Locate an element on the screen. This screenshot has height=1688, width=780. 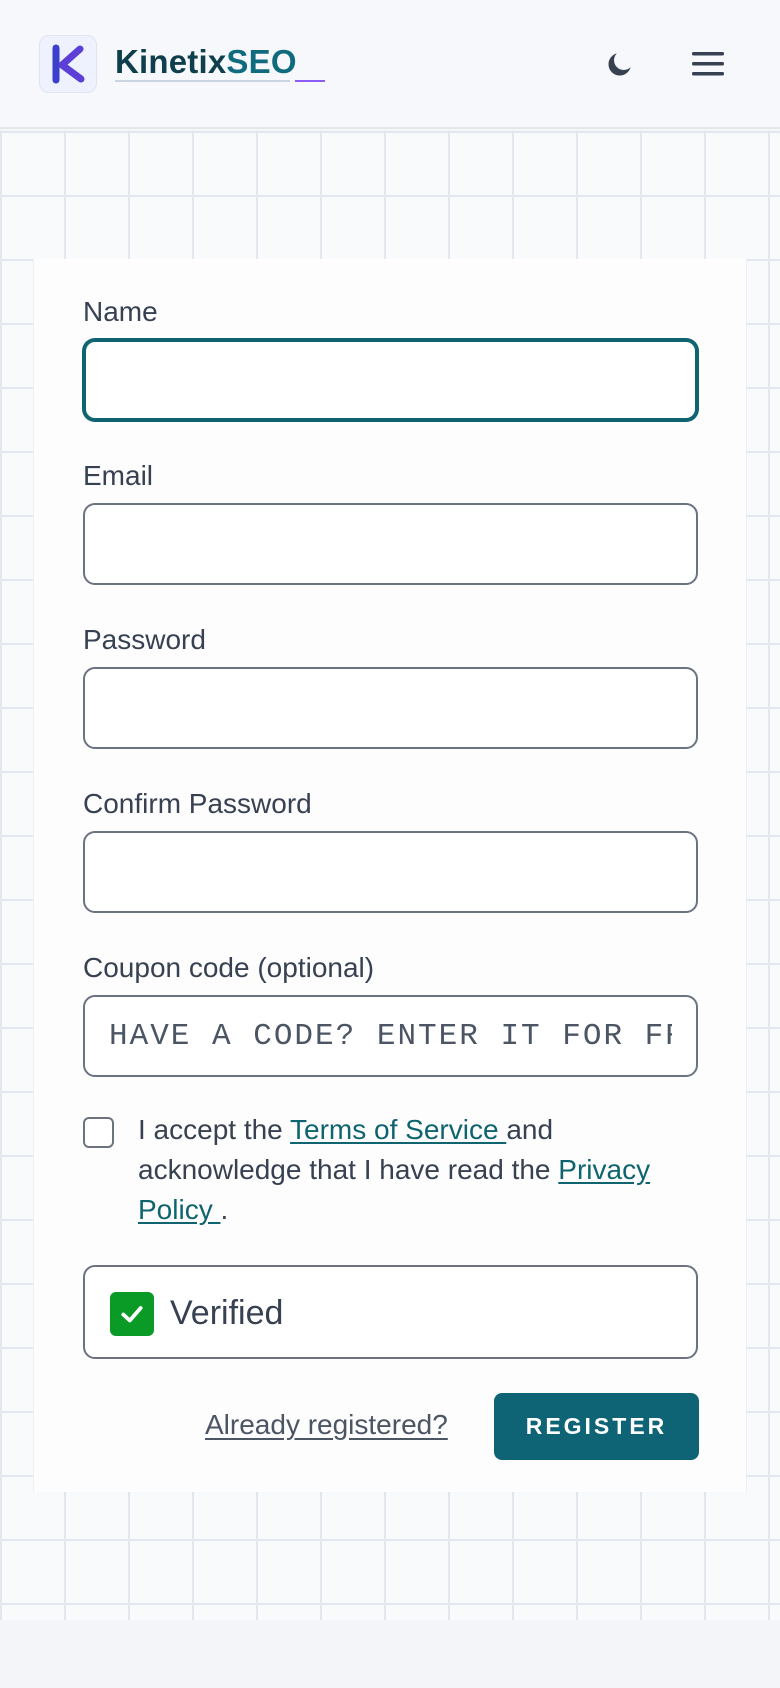
page-footer-area is located at coordinates (390, 1654).